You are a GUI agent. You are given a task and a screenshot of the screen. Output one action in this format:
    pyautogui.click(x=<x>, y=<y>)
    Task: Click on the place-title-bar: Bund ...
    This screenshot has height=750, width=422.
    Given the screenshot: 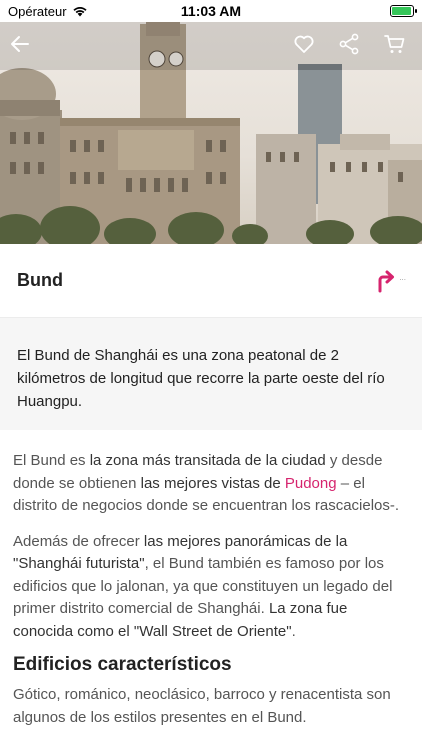 What is the action you would take?
    pyautogui.click(x=211, y=281)
    